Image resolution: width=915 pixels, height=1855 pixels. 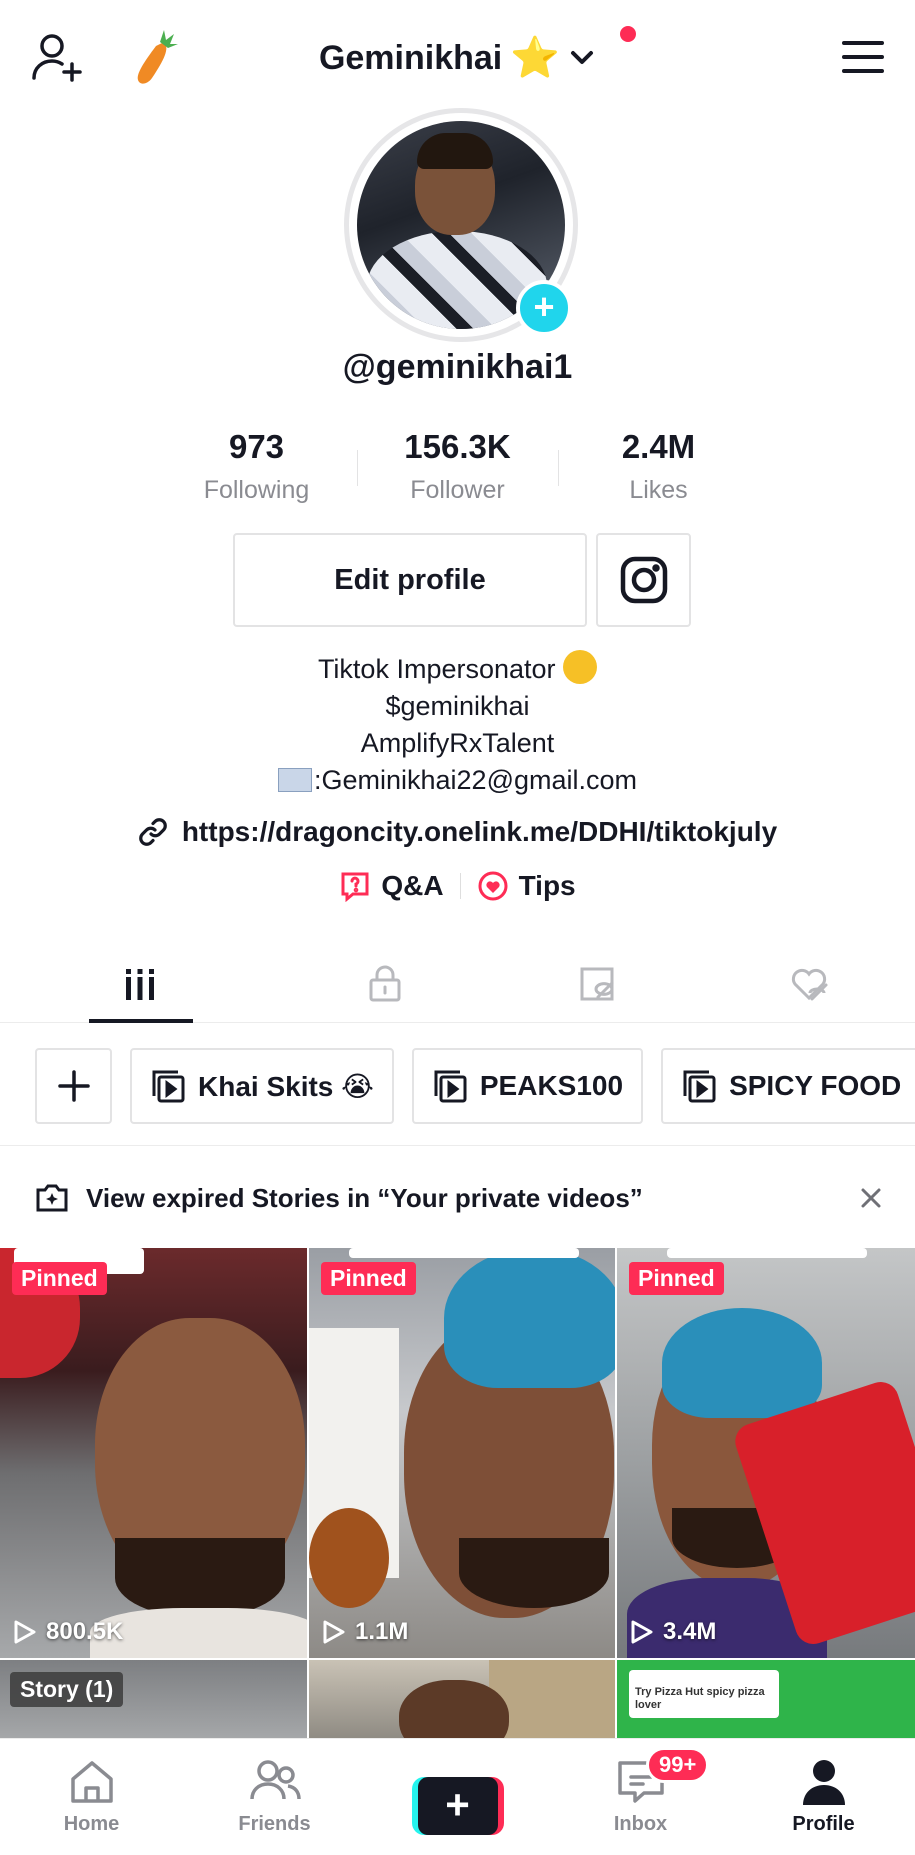 I want to click on close-icon, so click(x=871, y=1198).